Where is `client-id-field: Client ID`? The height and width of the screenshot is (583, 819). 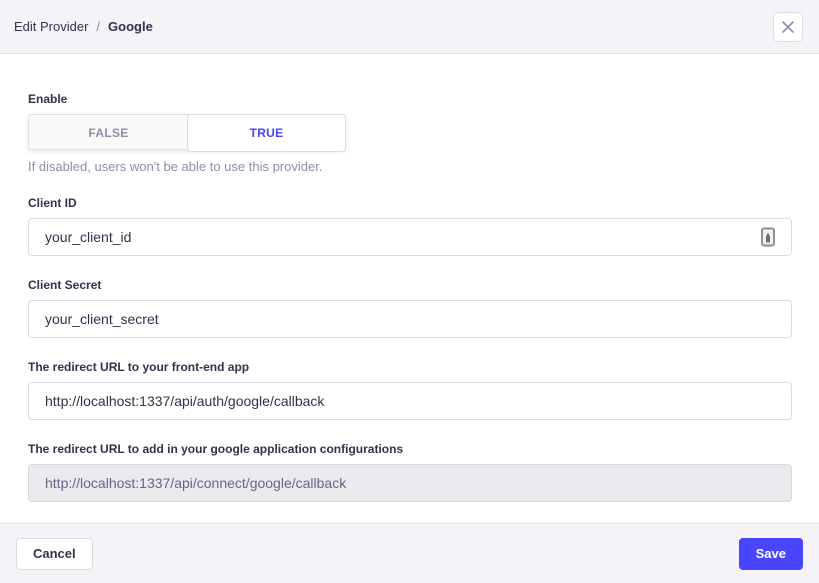 client-id-field: Client ID is located at coordinates (410, 226).